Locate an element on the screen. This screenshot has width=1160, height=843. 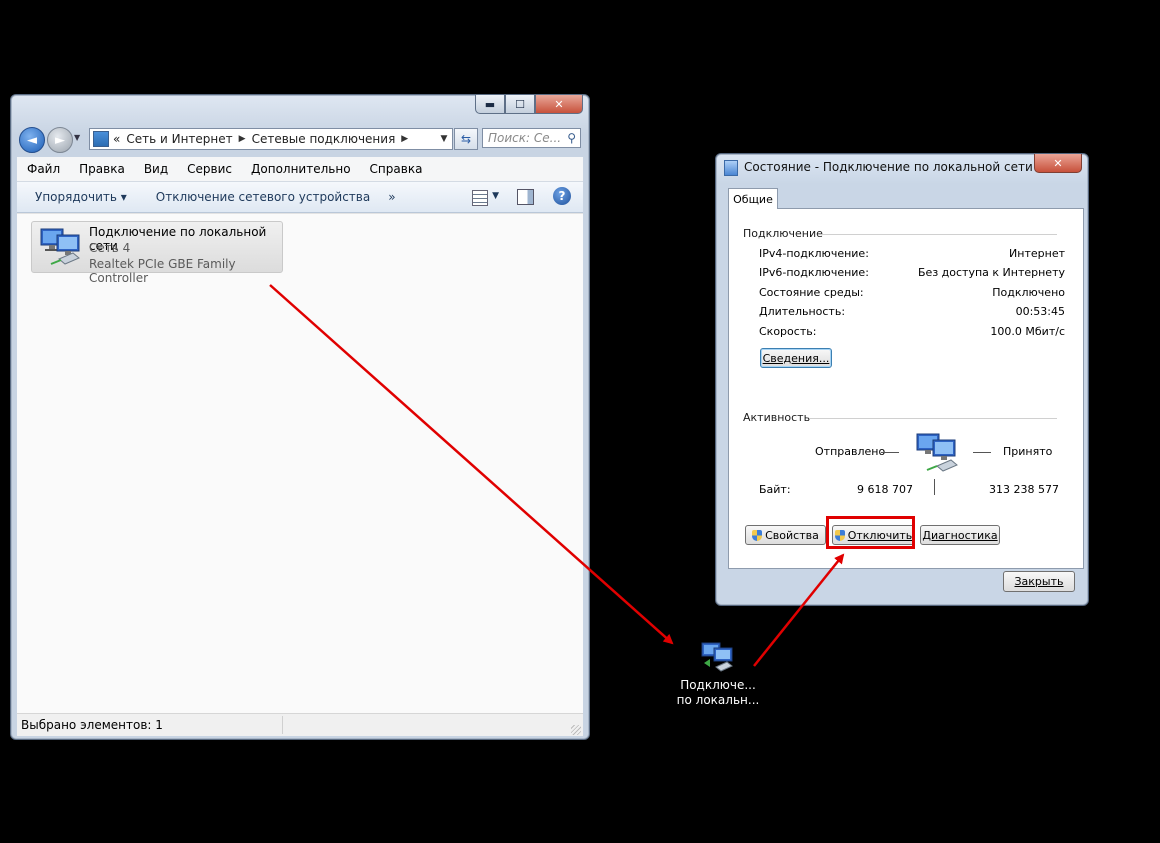
arrow-to-desktop-shortcut is located at coordinates (471, 464).